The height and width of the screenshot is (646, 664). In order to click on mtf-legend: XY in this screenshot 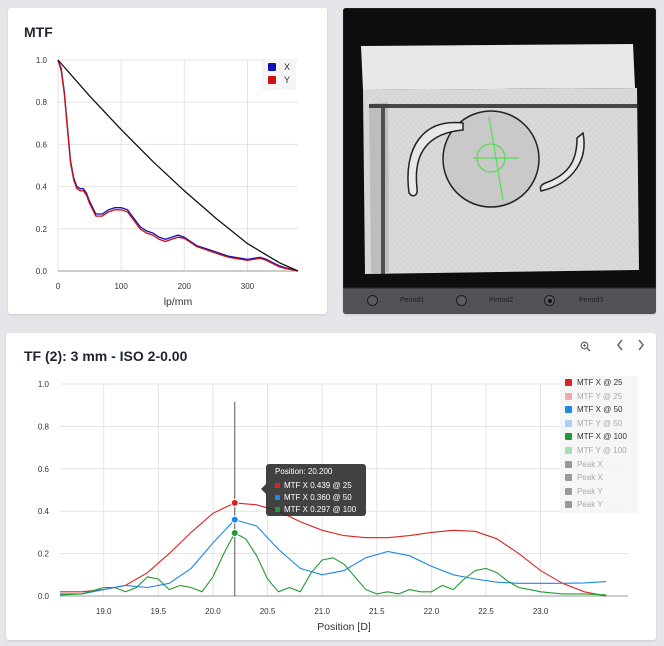, I will do `click(279, 75)`.